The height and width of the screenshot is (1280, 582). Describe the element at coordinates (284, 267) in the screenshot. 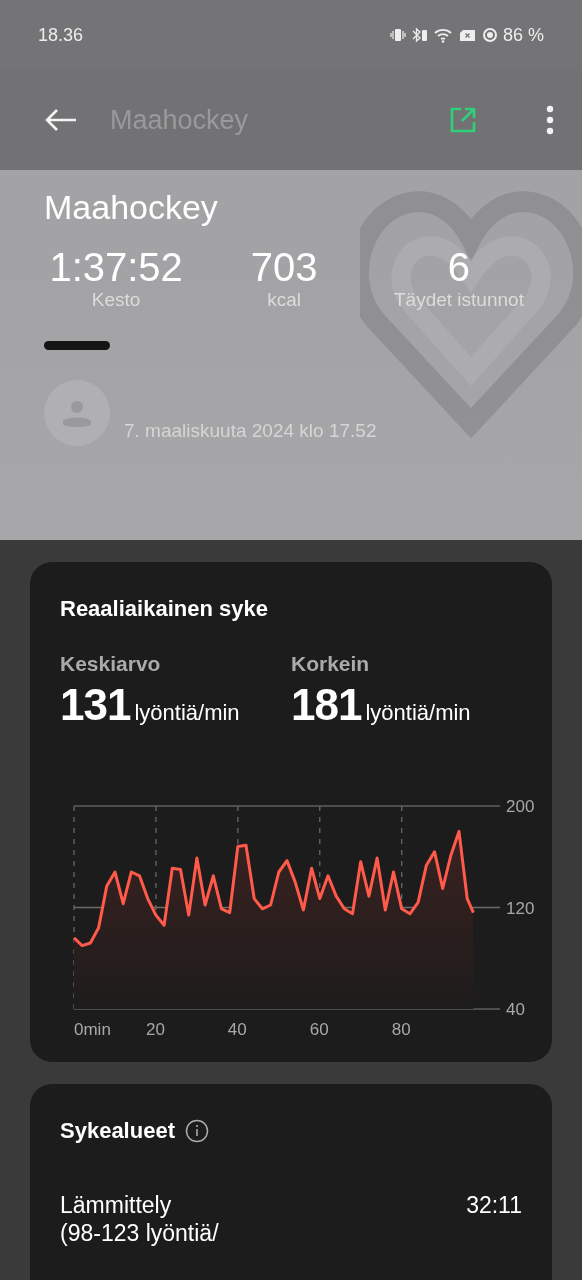

I see `stat-value: 703` at that location.